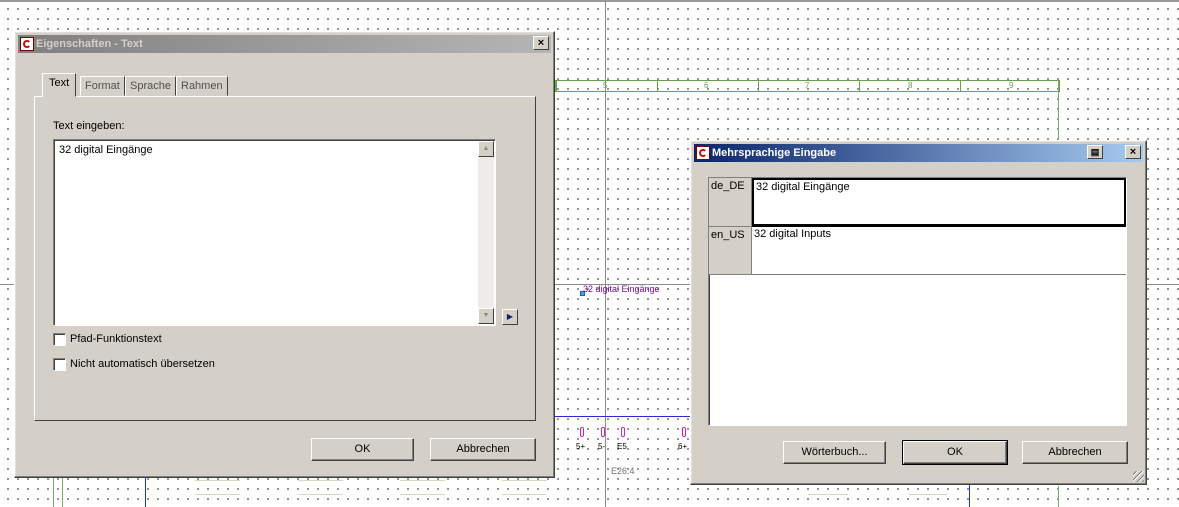 The width and height of the screenshot is (1179, 507). I want to click on text-input-label: Text eingeben:, so click(89, 126).